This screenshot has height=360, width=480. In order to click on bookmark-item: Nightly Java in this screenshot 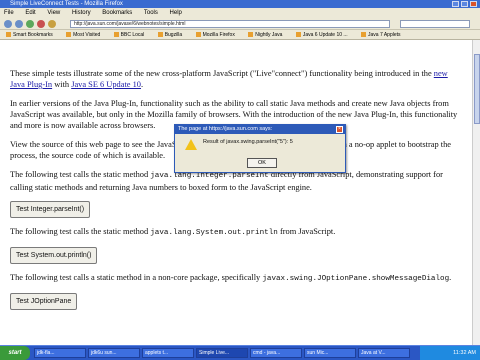, I will do `click(265, 34)`.